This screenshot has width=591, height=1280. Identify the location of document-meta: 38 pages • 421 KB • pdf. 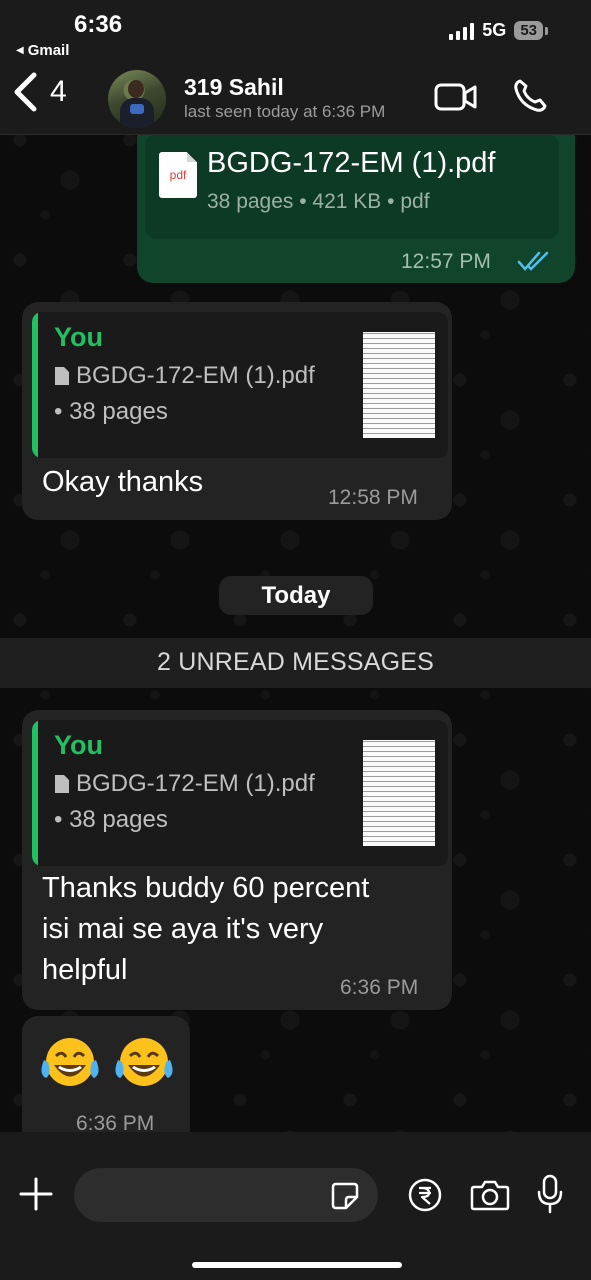
(318, 201).